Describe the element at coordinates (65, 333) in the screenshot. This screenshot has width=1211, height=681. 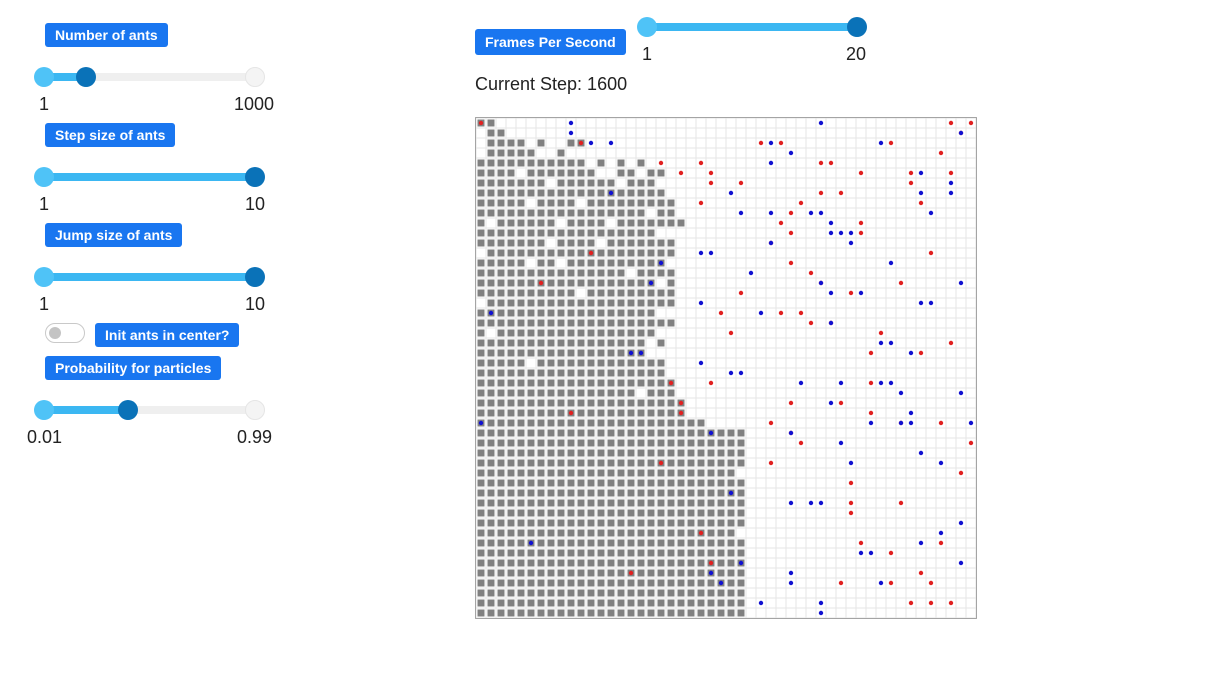
I see `init-center-toggle` at that location.